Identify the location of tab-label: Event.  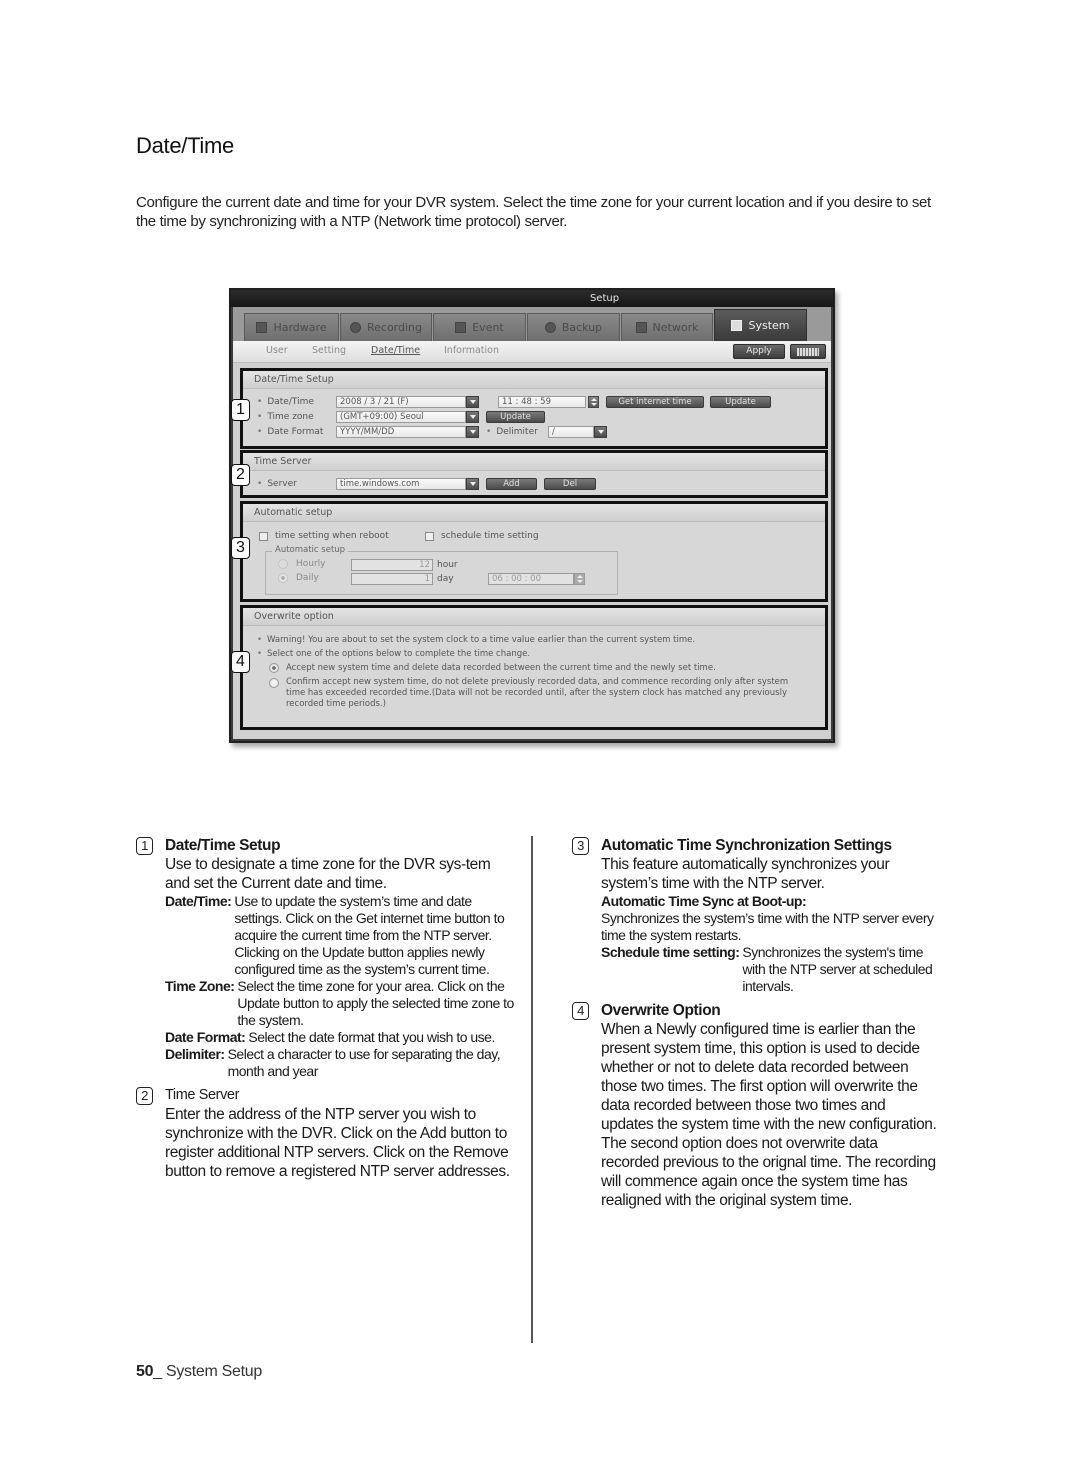
(488, 327).